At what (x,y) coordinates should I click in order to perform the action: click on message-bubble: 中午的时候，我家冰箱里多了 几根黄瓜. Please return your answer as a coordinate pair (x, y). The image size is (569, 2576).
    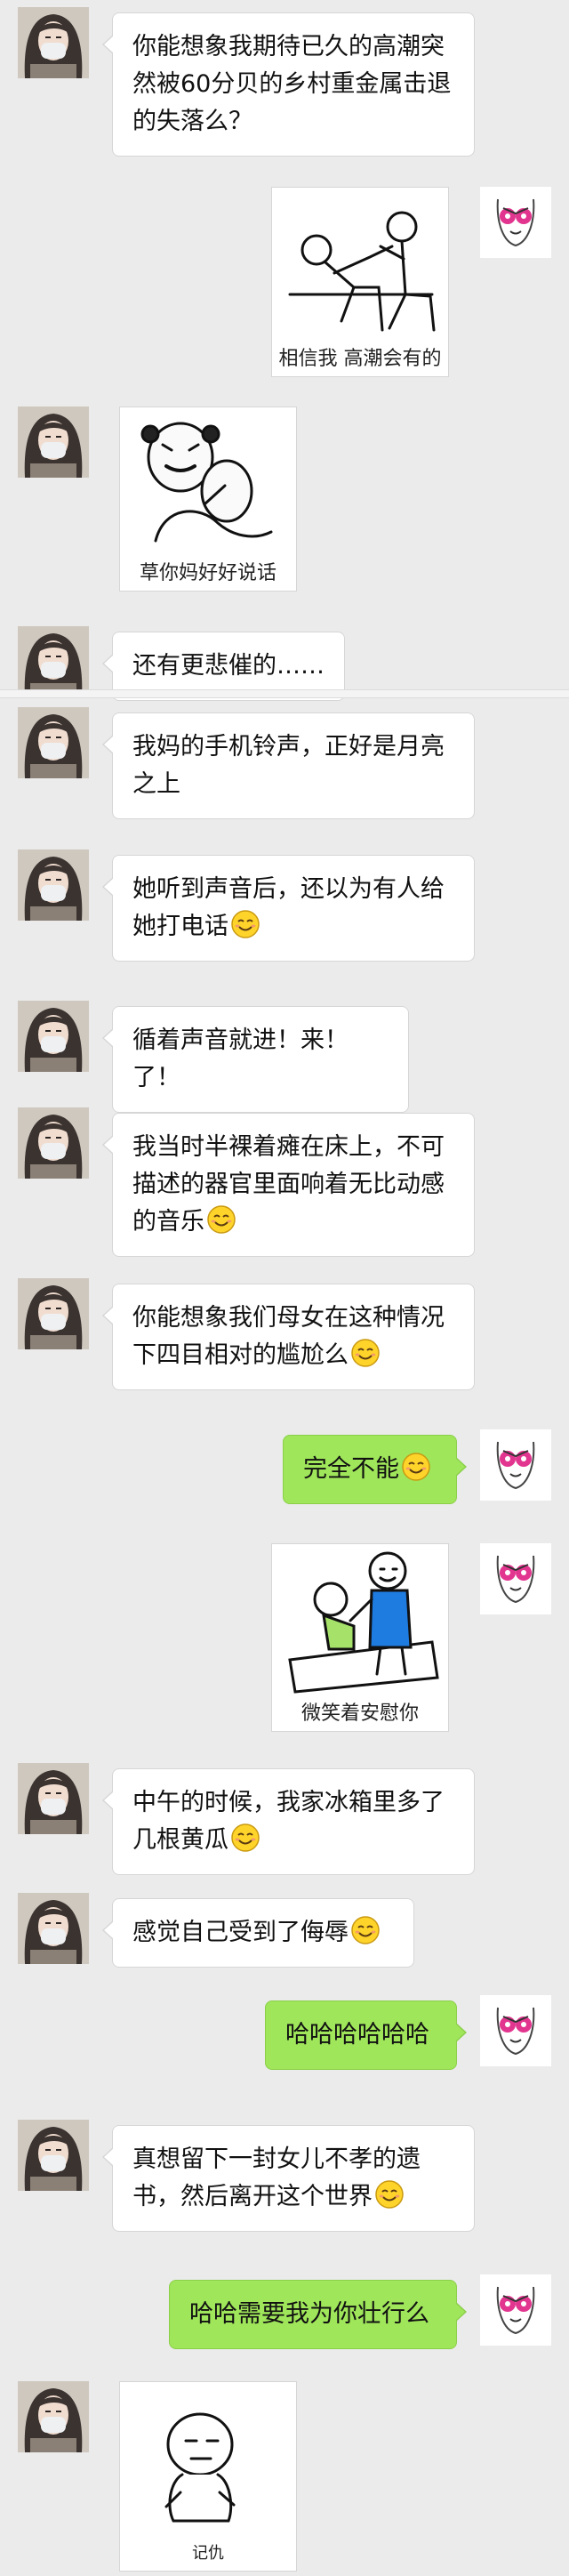
    Looking at the image, I should click on (288, 1821).